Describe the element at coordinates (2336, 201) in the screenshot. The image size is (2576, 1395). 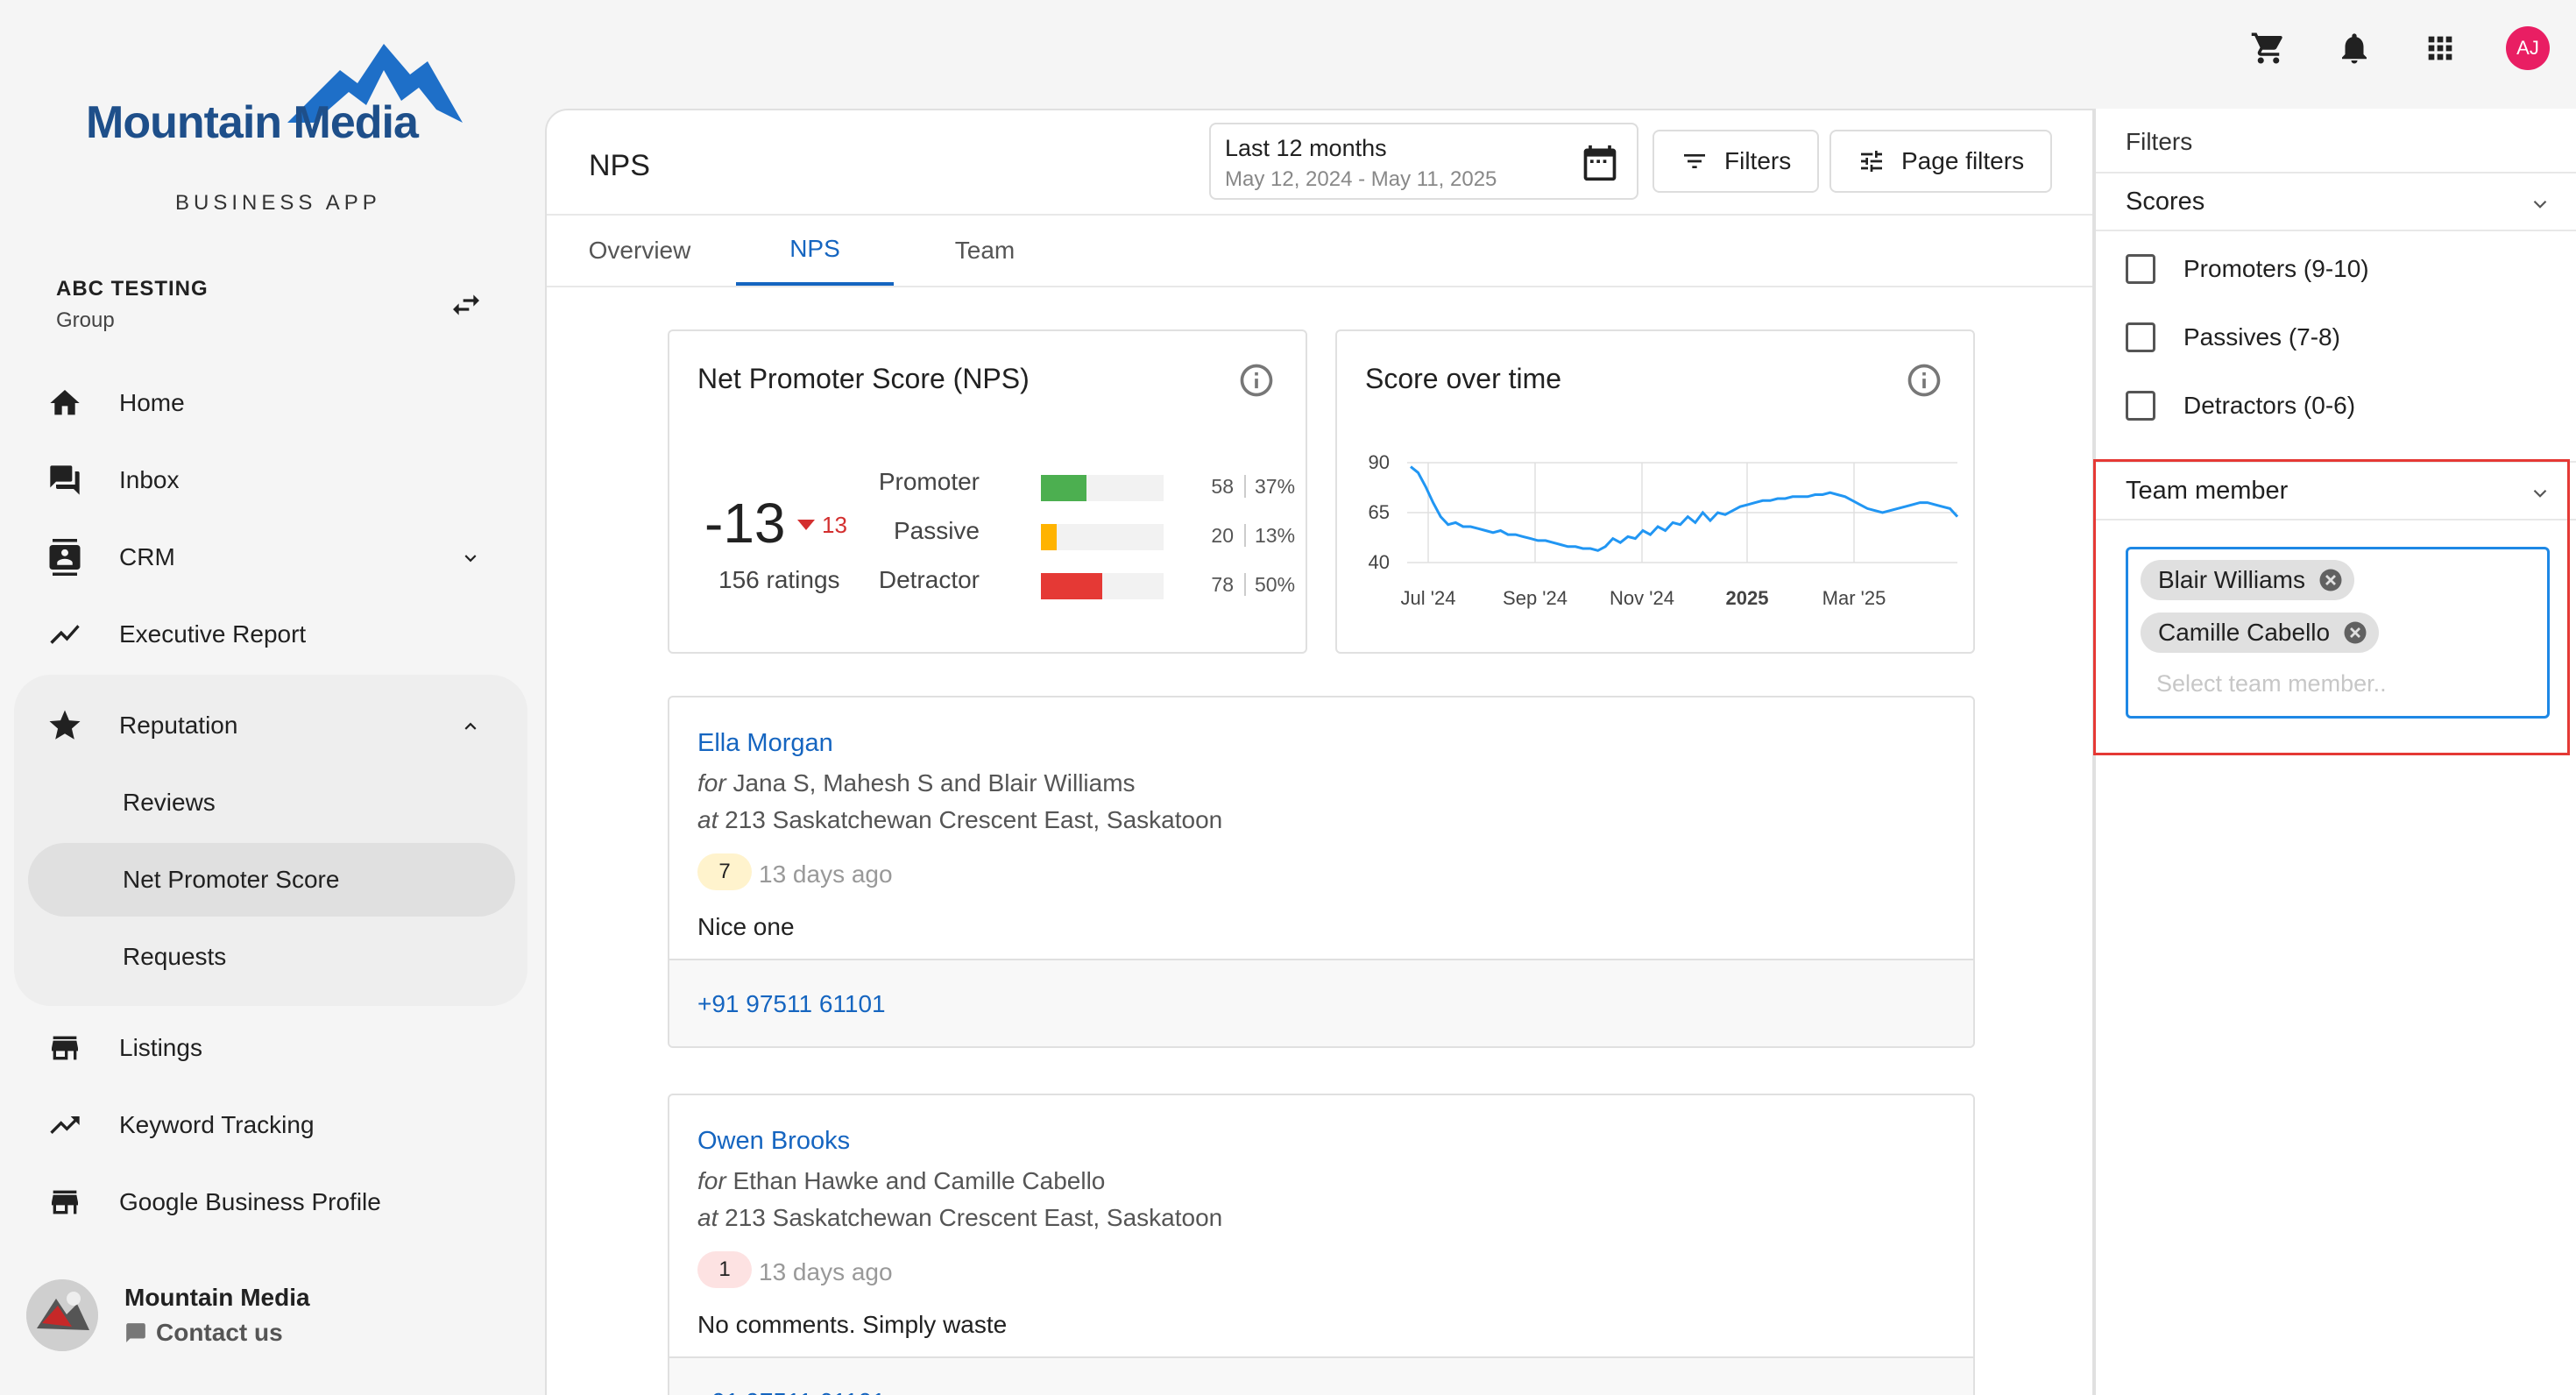
I see `scores-section-header: Scores` at that location.